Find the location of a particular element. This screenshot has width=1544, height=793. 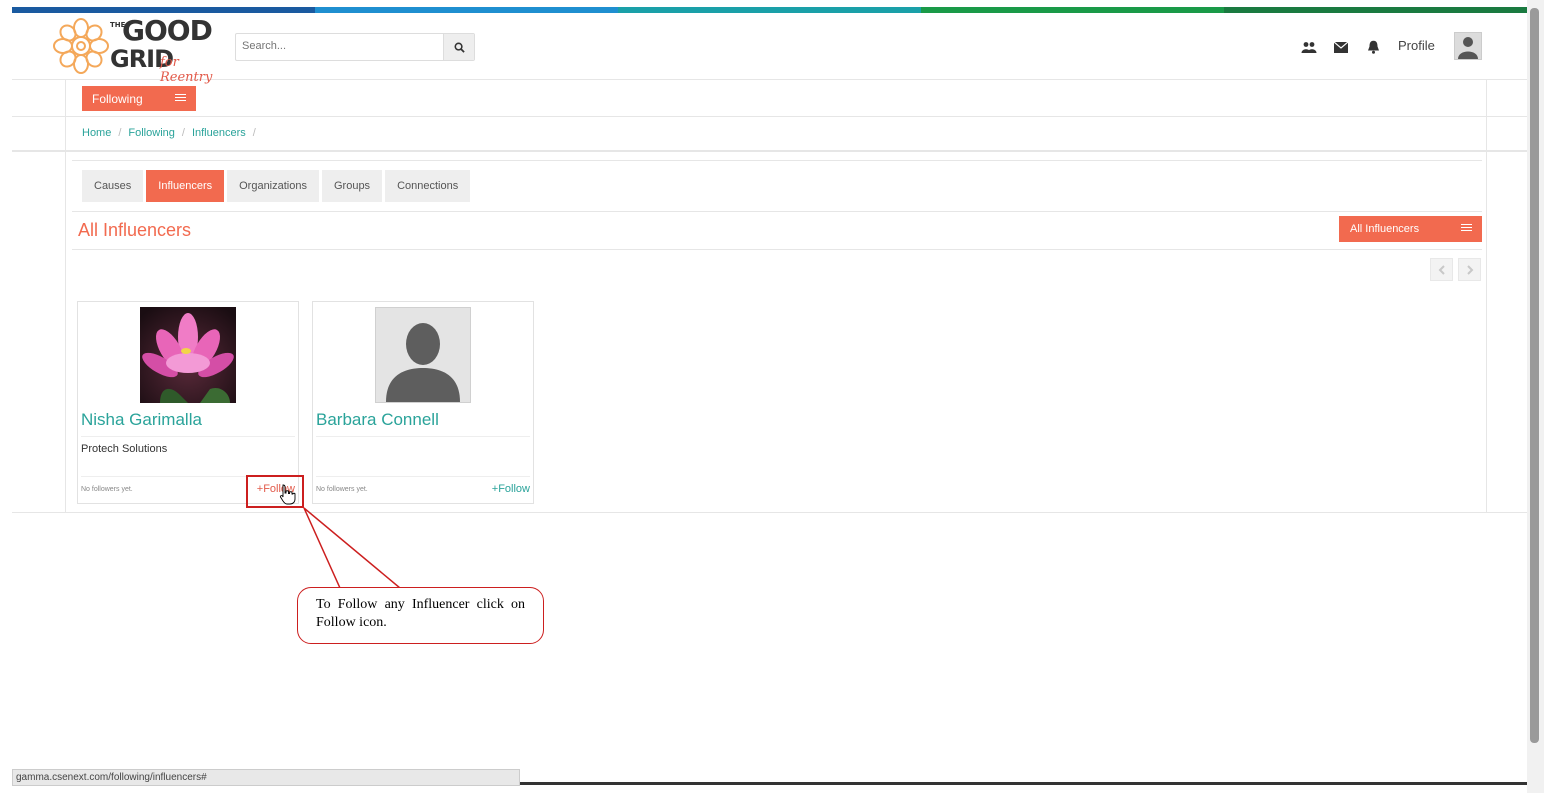

bottom-border is located at coordinates (1023, 783).